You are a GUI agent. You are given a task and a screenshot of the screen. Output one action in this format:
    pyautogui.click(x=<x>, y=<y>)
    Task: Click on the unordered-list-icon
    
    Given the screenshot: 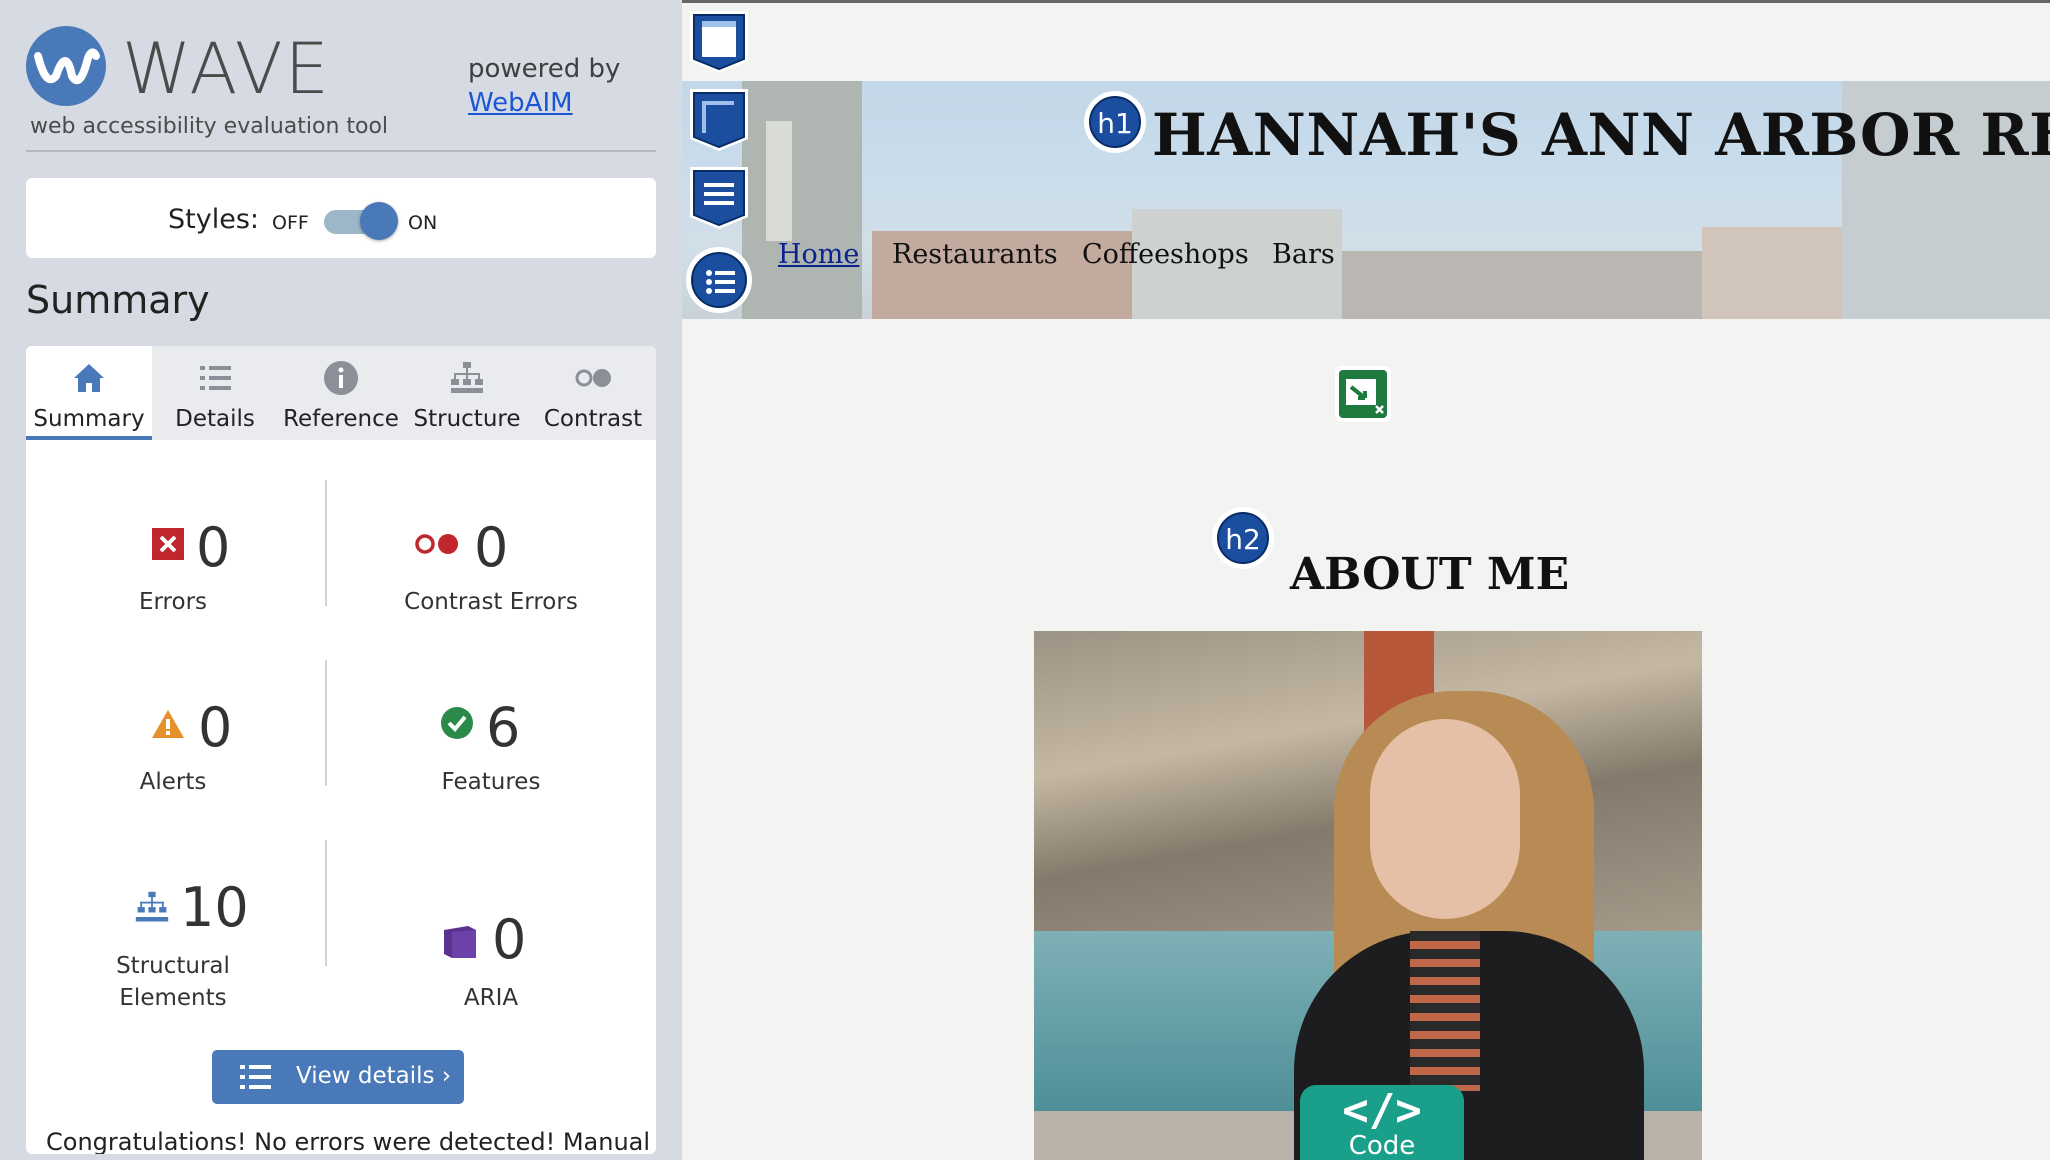 What is the action you would take?
    pyautogui.click(x=719, y=280)
    